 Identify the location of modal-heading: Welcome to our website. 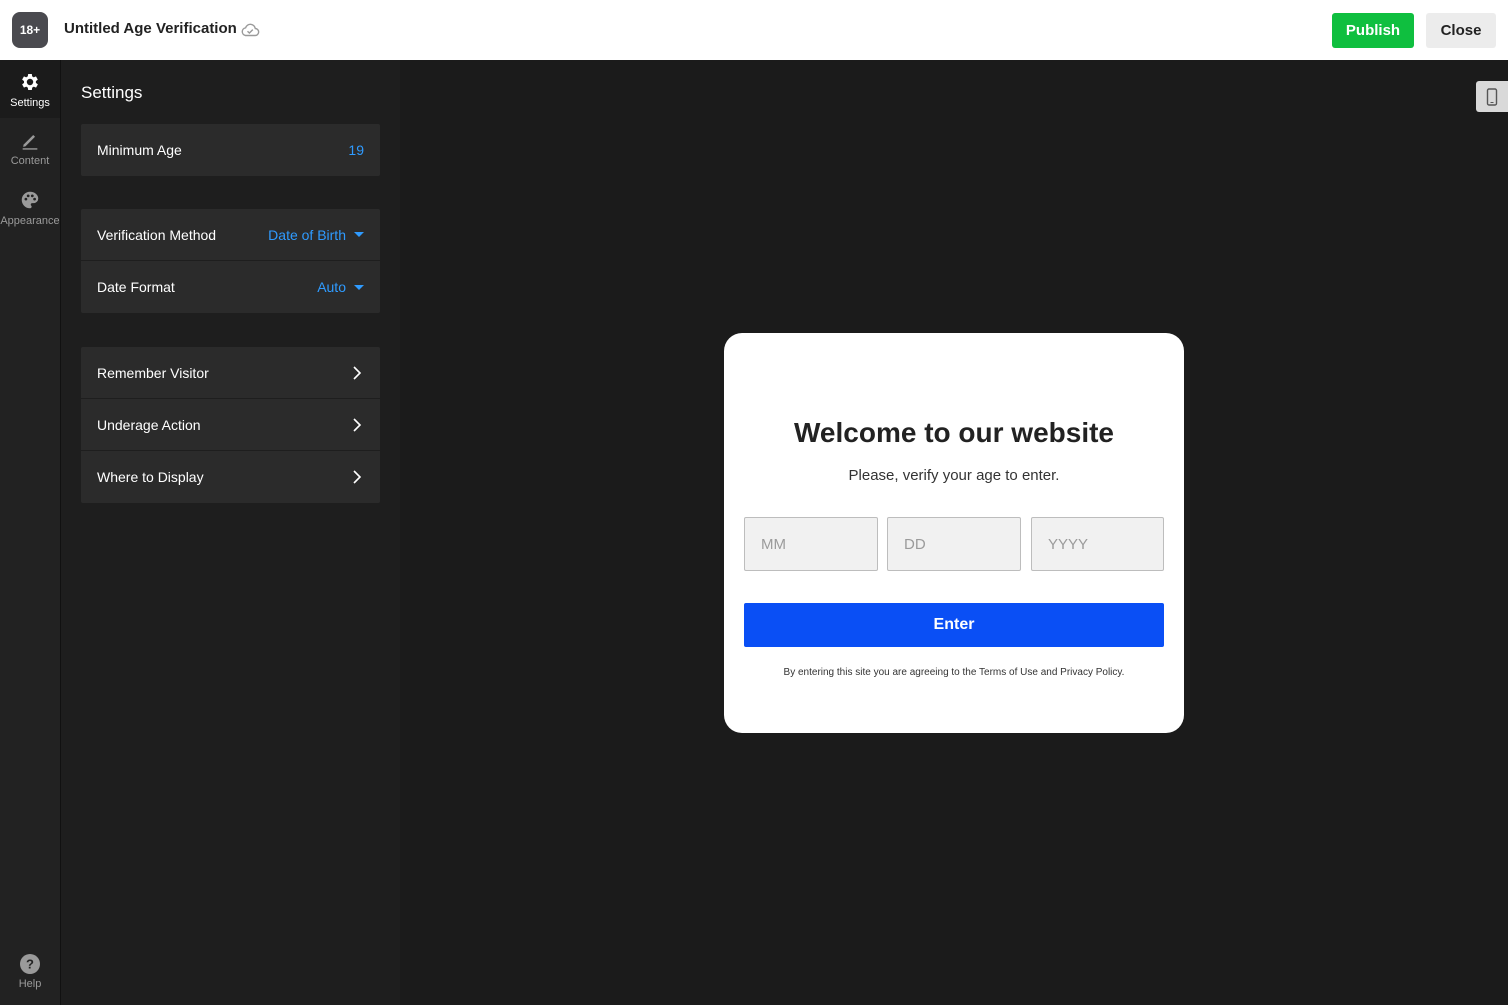
(954, 432).